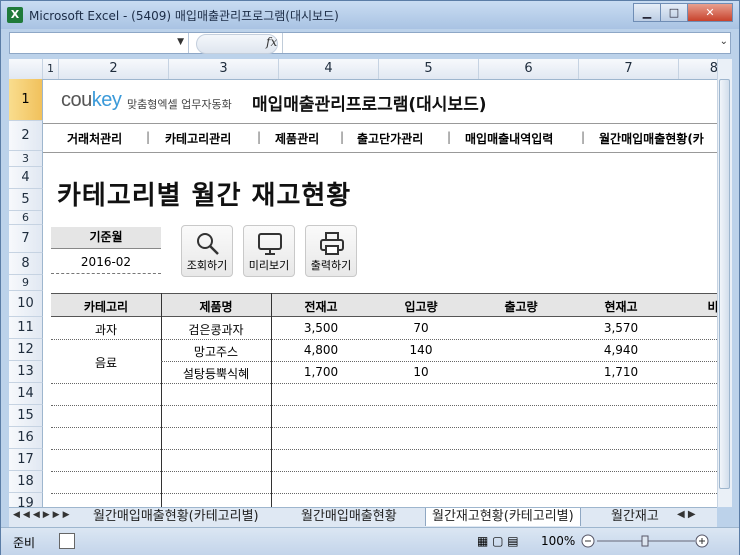  I want to click on vertical-scrollbar, so click(724, 283).